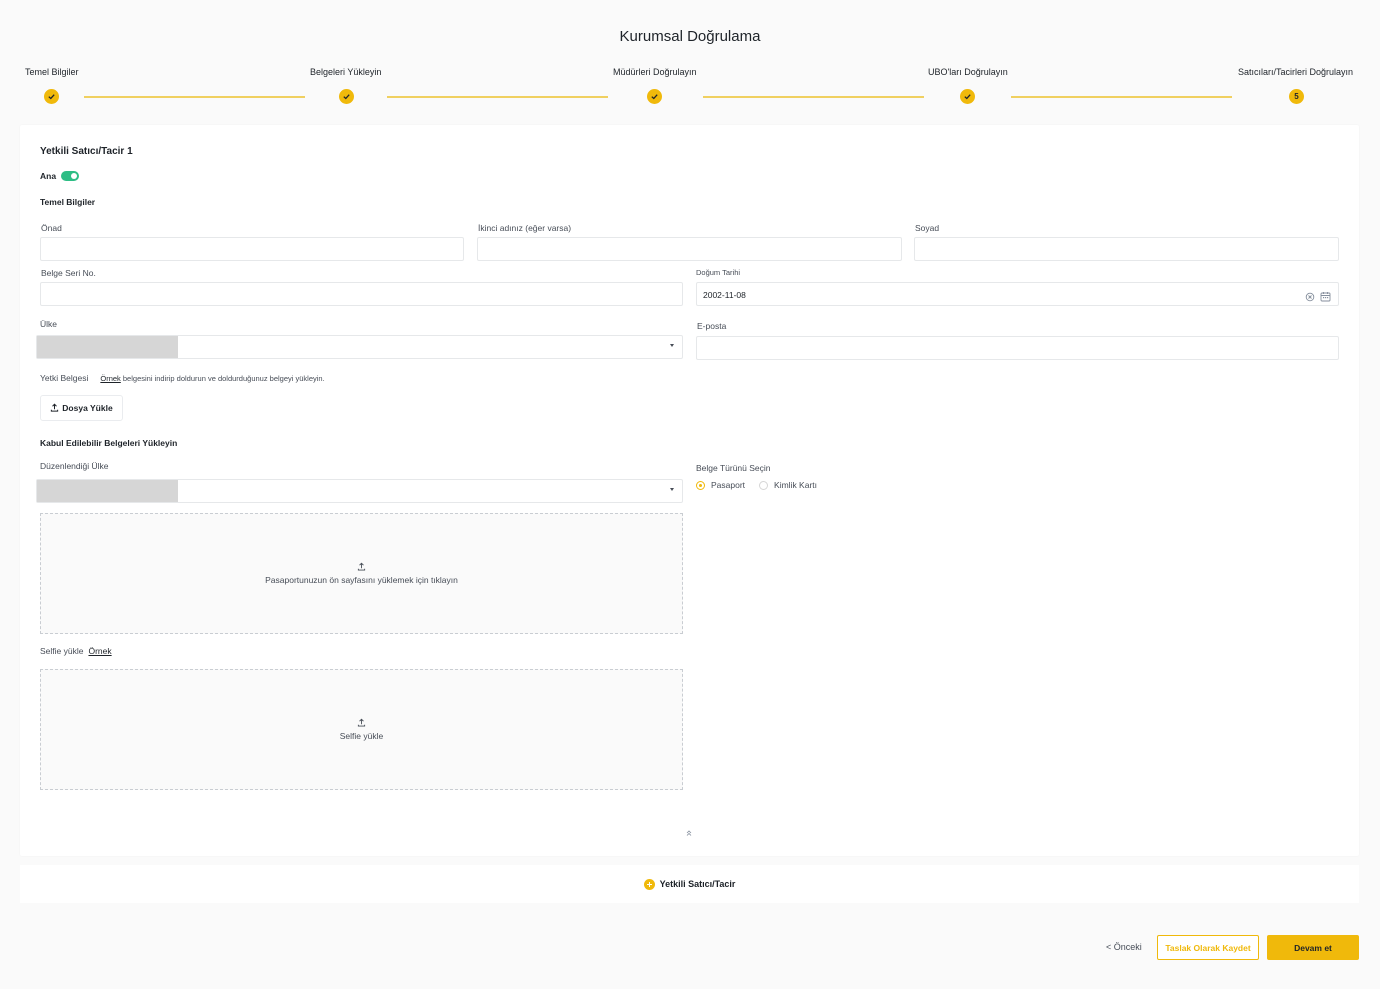 Image resolution: width=1380 pixels, height=989 pixels. Describe the element at coordinates (60, 176) in the screenshot. I see `main-toggle-row: Ana` at that location.